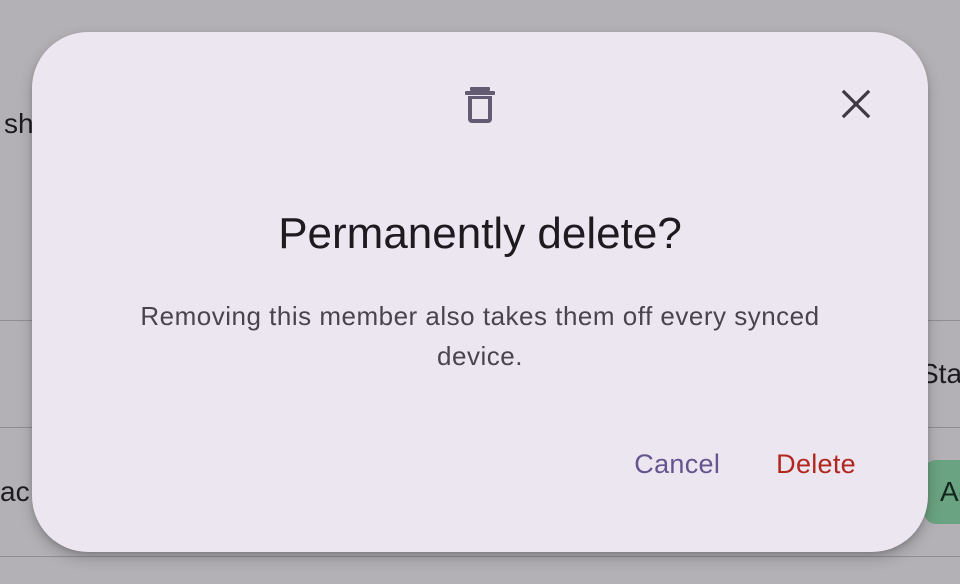  Describe the element at coordinates (745, 464) in the screenshot. I see `dialog-actions: Cancel Delete` at that location.